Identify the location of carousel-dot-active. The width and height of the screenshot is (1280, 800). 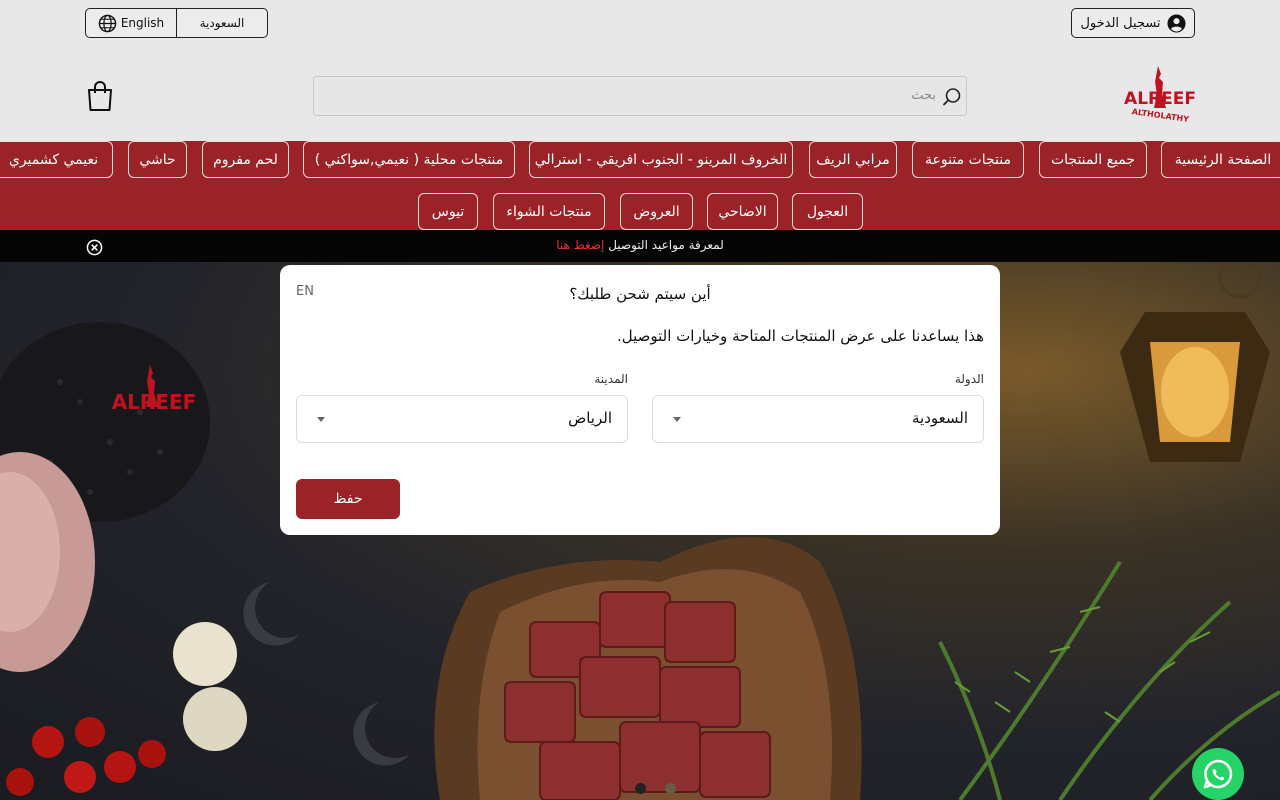
(640, 788).